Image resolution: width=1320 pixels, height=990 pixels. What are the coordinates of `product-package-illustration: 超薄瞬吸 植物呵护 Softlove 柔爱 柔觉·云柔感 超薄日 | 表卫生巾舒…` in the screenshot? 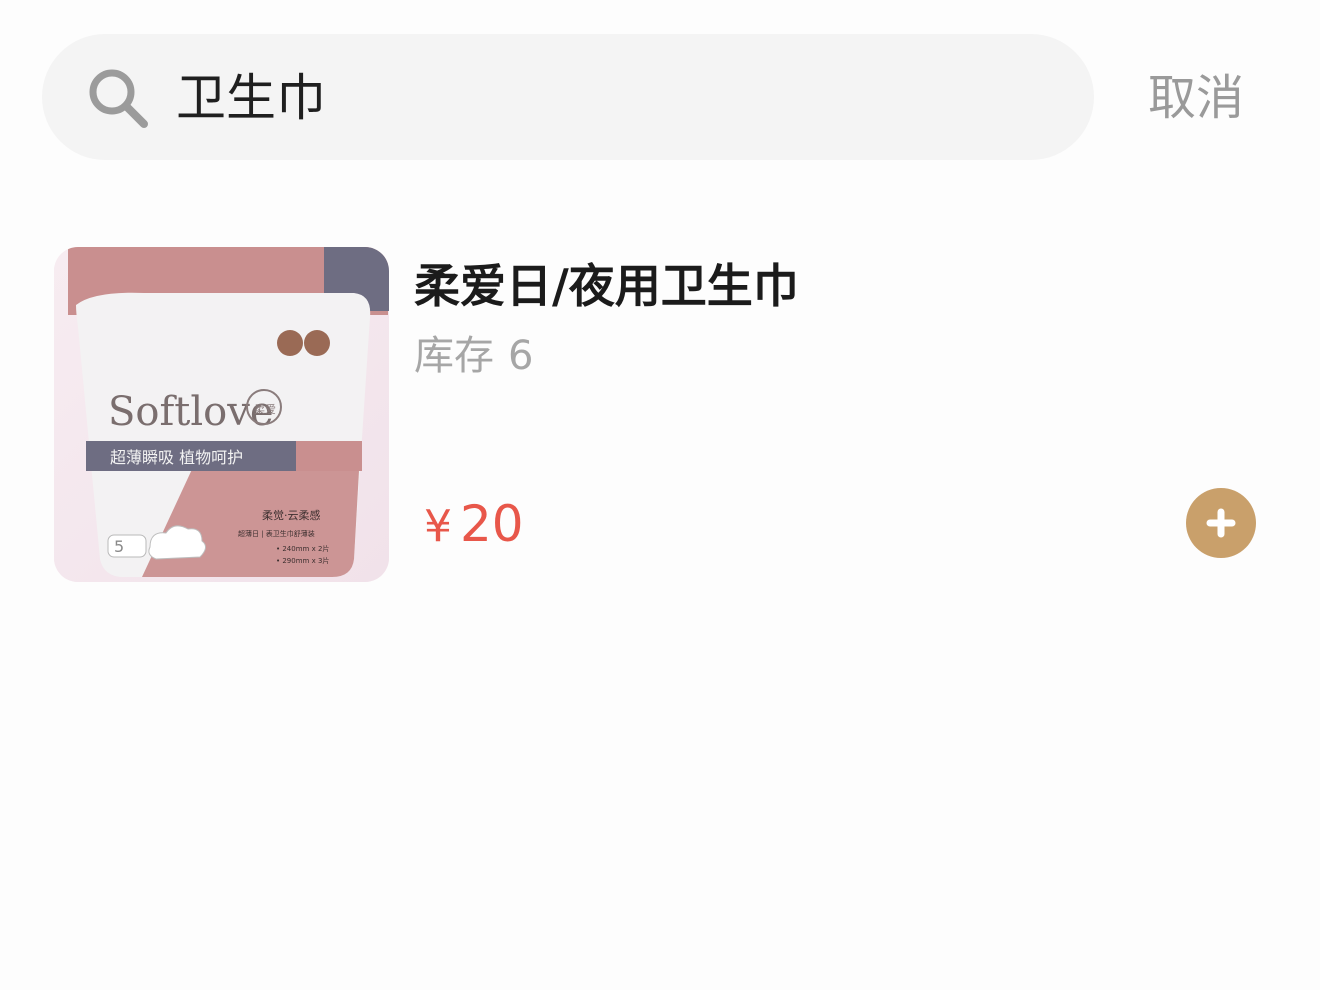 It's located at (221, 414).